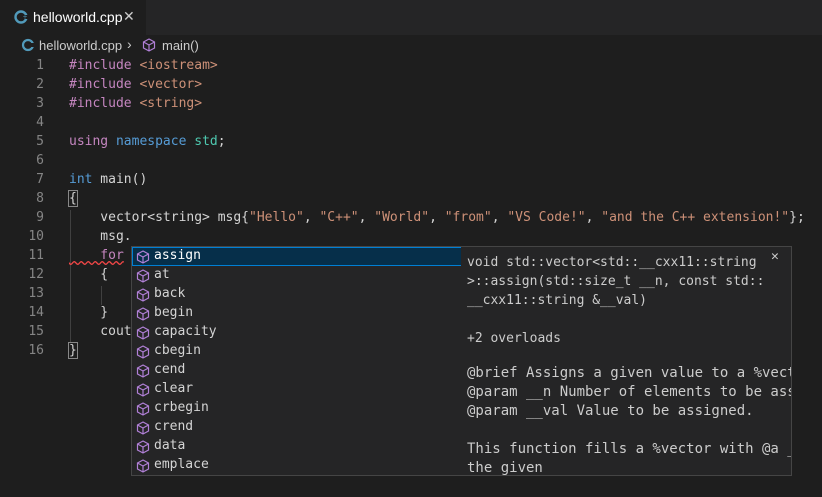 The image size is (822, 497). I want to click on suggestion-label: clear, so click(174, 388).